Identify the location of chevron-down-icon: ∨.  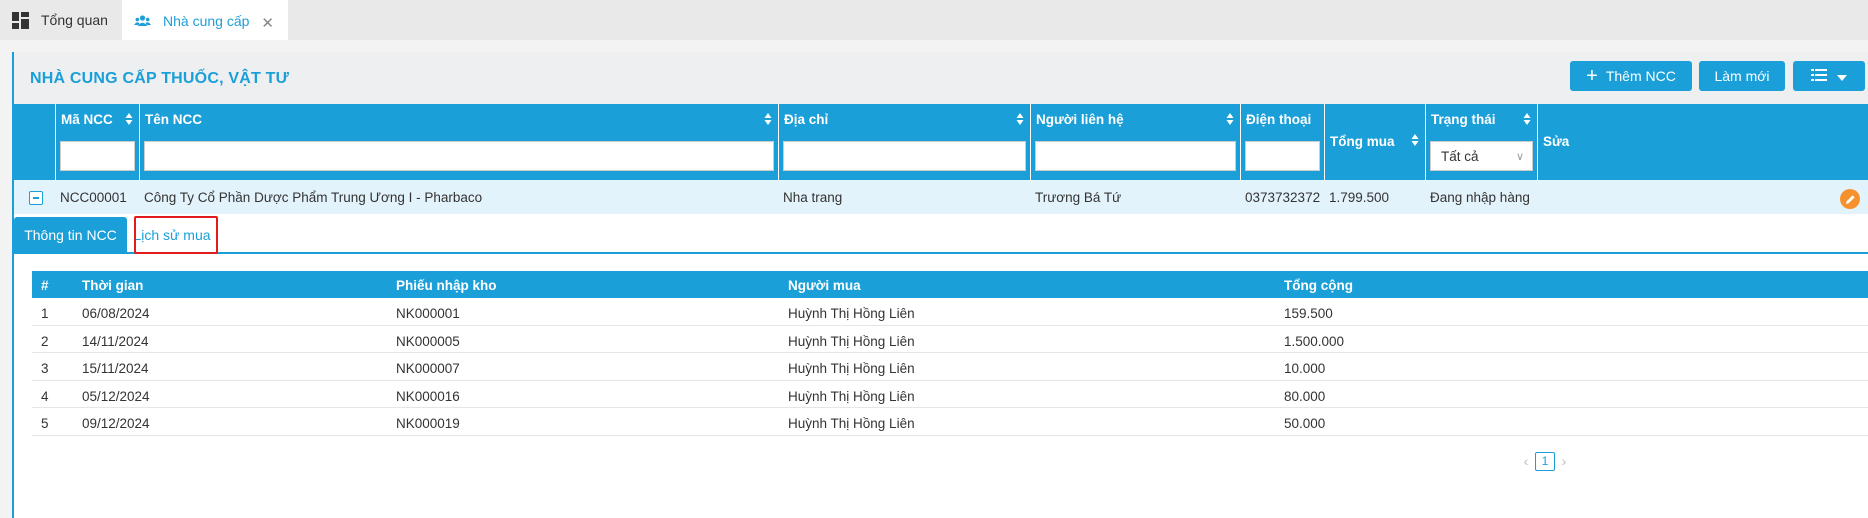
(1519, 157).